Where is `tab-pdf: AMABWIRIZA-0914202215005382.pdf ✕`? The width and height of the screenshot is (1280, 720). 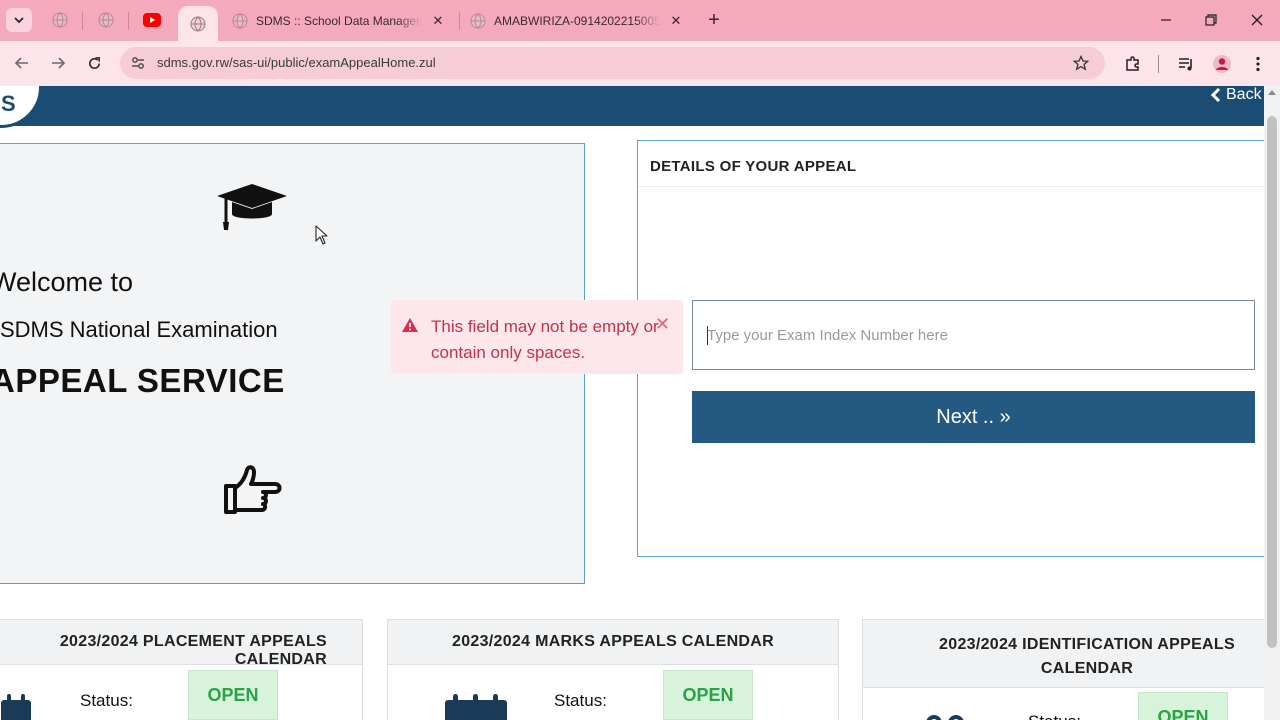
tab-pdf: AMABWIRIZA-0914202215005382.pdf ✕ is located at coordinates (577, 20).